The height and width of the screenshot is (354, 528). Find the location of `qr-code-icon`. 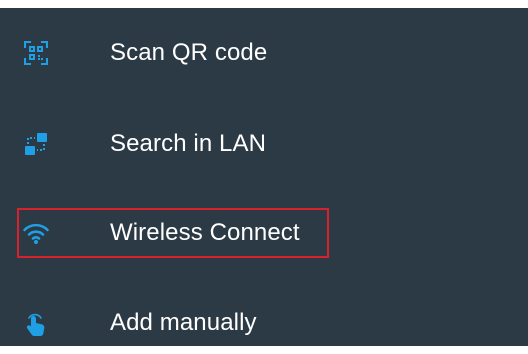

qr-code-icon is located at coordinates (36, 53).